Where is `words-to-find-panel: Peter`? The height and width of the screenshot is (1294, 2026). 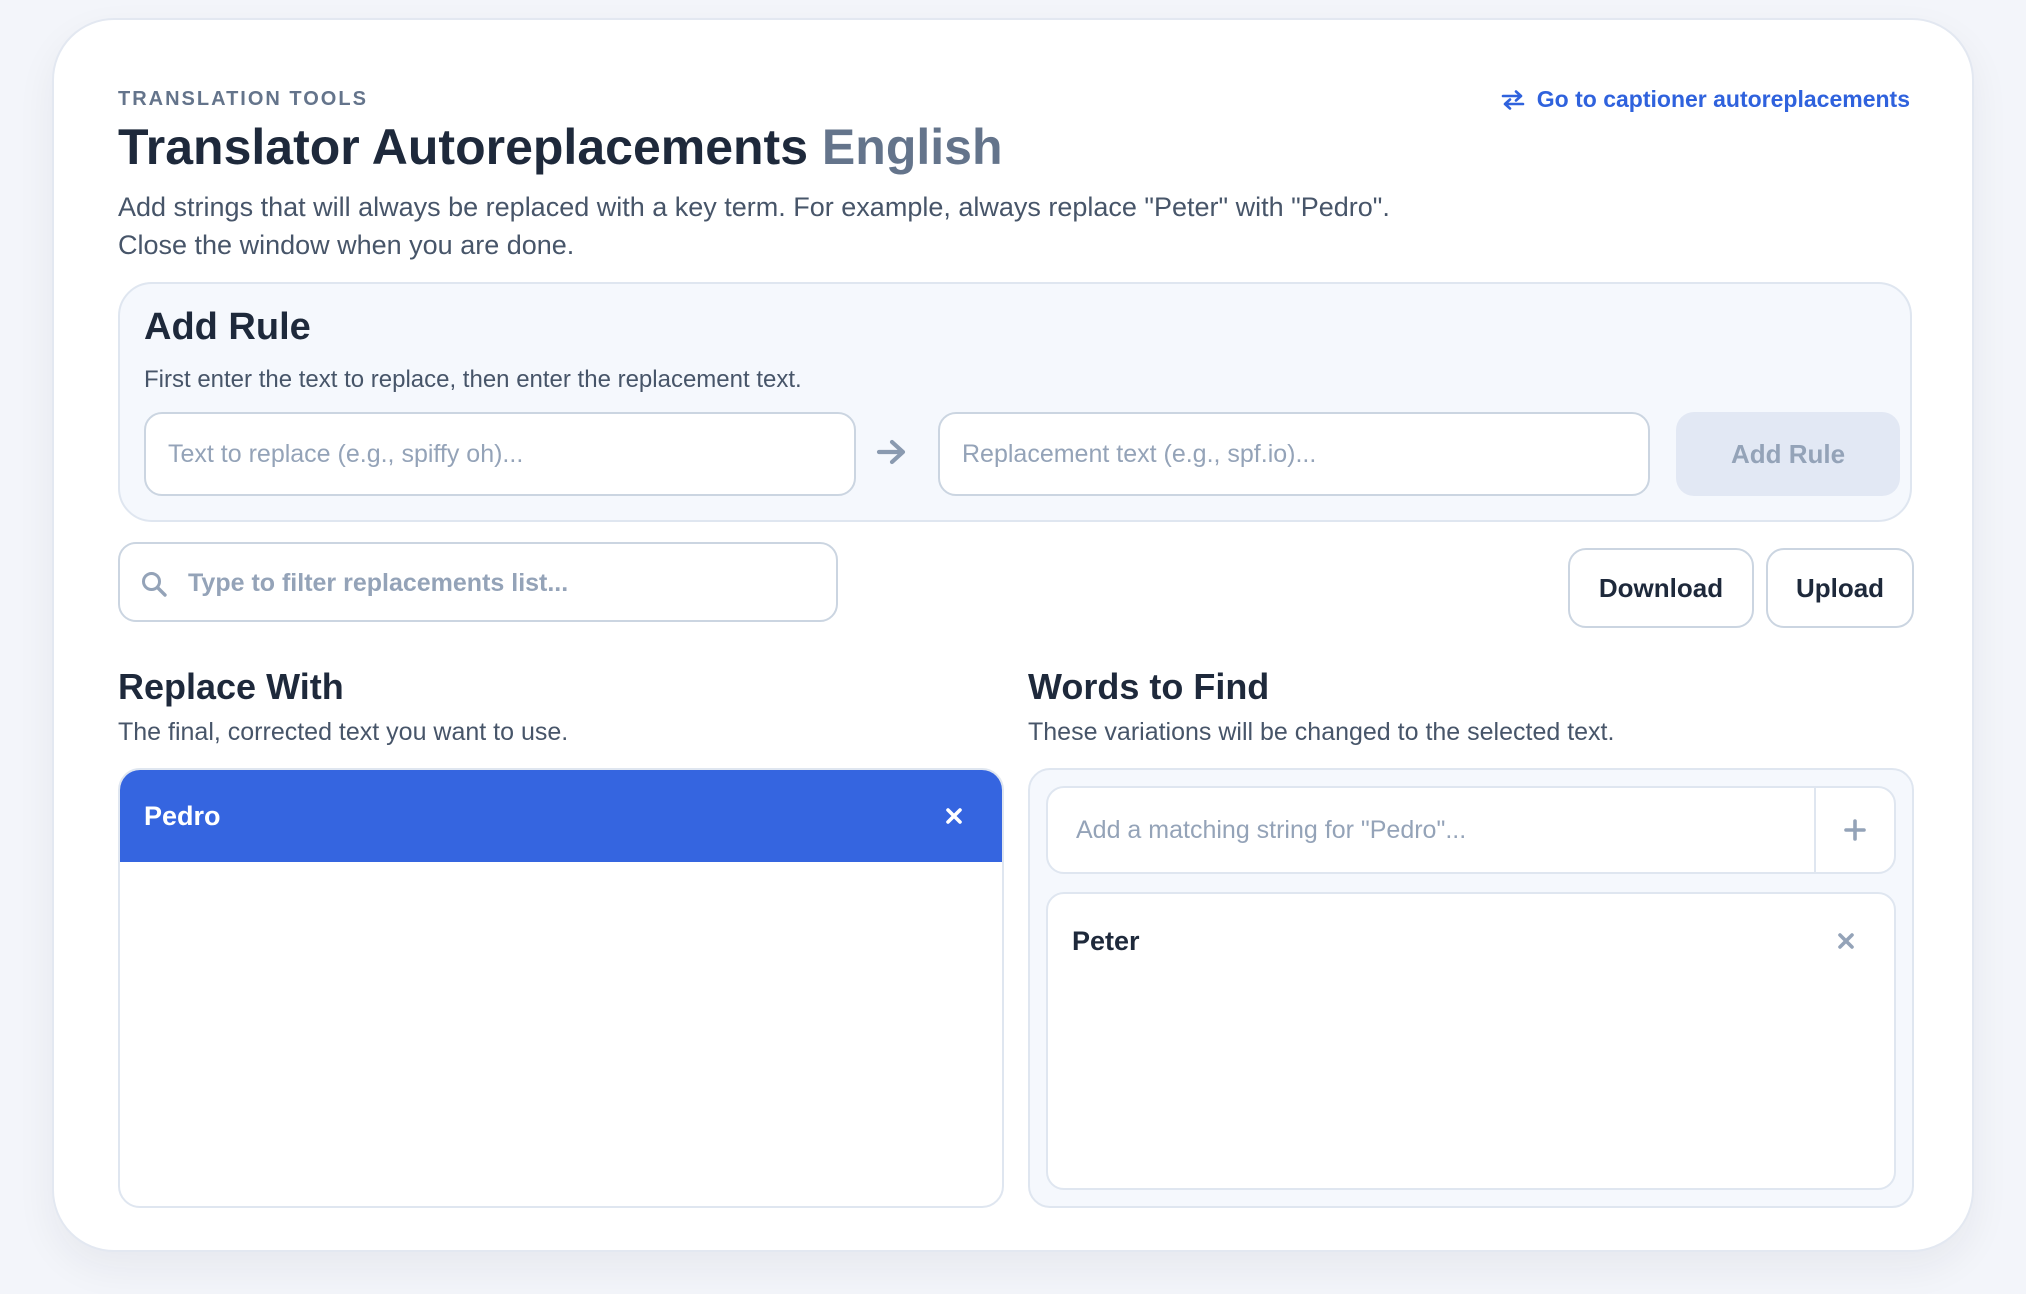
words-to-find-panel: Peter is located at coordinates (1471, 988).